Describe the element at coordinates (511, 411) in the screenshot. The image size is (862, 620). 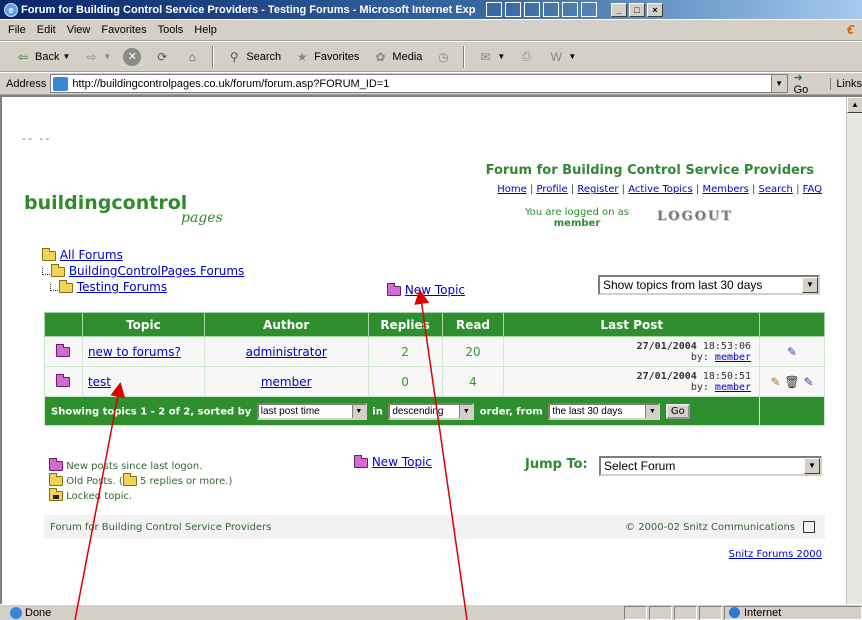
I see `from-label: order, from` at that location.